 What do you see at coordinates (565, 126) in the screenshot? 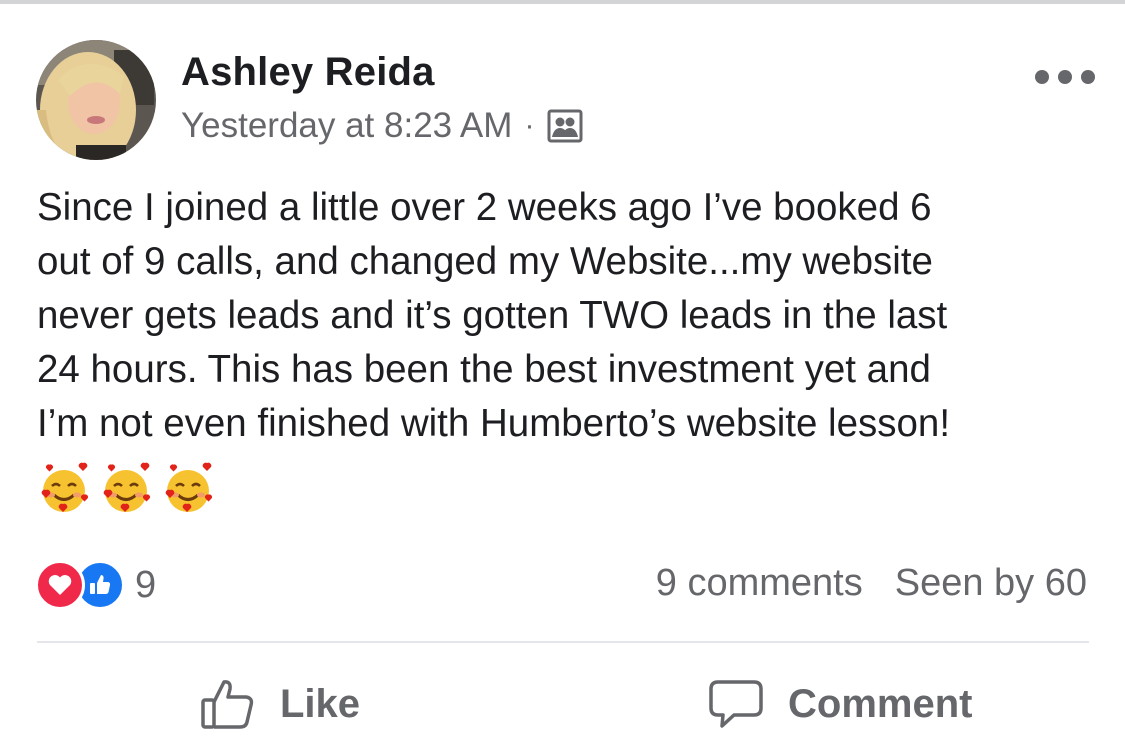
I see `group-audience-icon` at bounding box center [565, 126].